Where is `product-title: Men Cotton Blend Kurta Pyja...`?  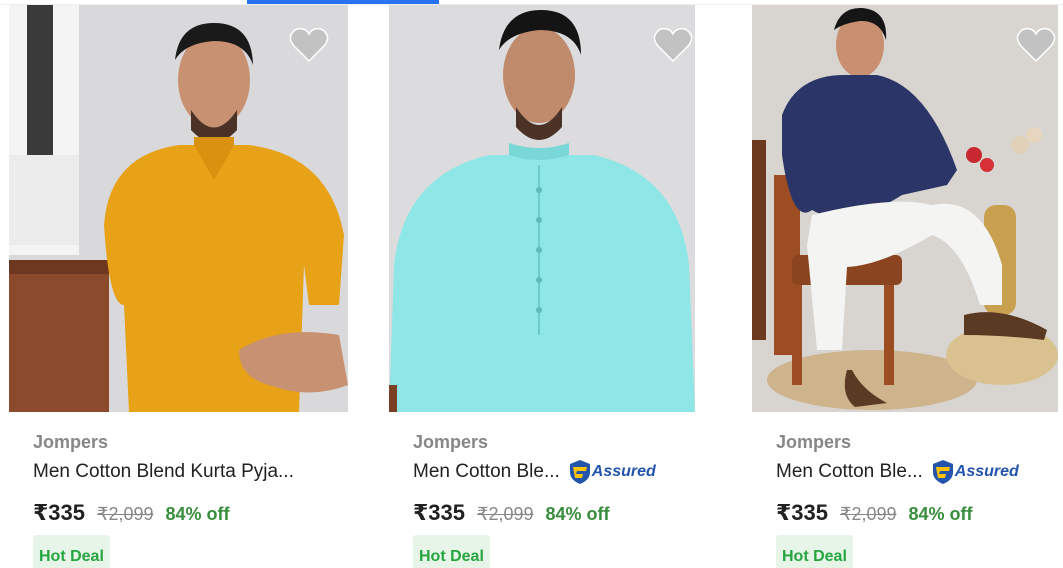 product-title: Men Cotton Blend Kurta Pyja... is located at coordinates (163, 472).